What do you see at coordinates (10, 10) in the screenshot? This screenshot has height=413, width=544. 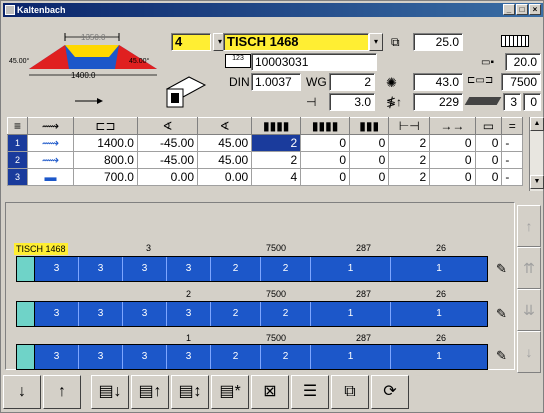 I see `app-icon` at bounding box center [10, 10].